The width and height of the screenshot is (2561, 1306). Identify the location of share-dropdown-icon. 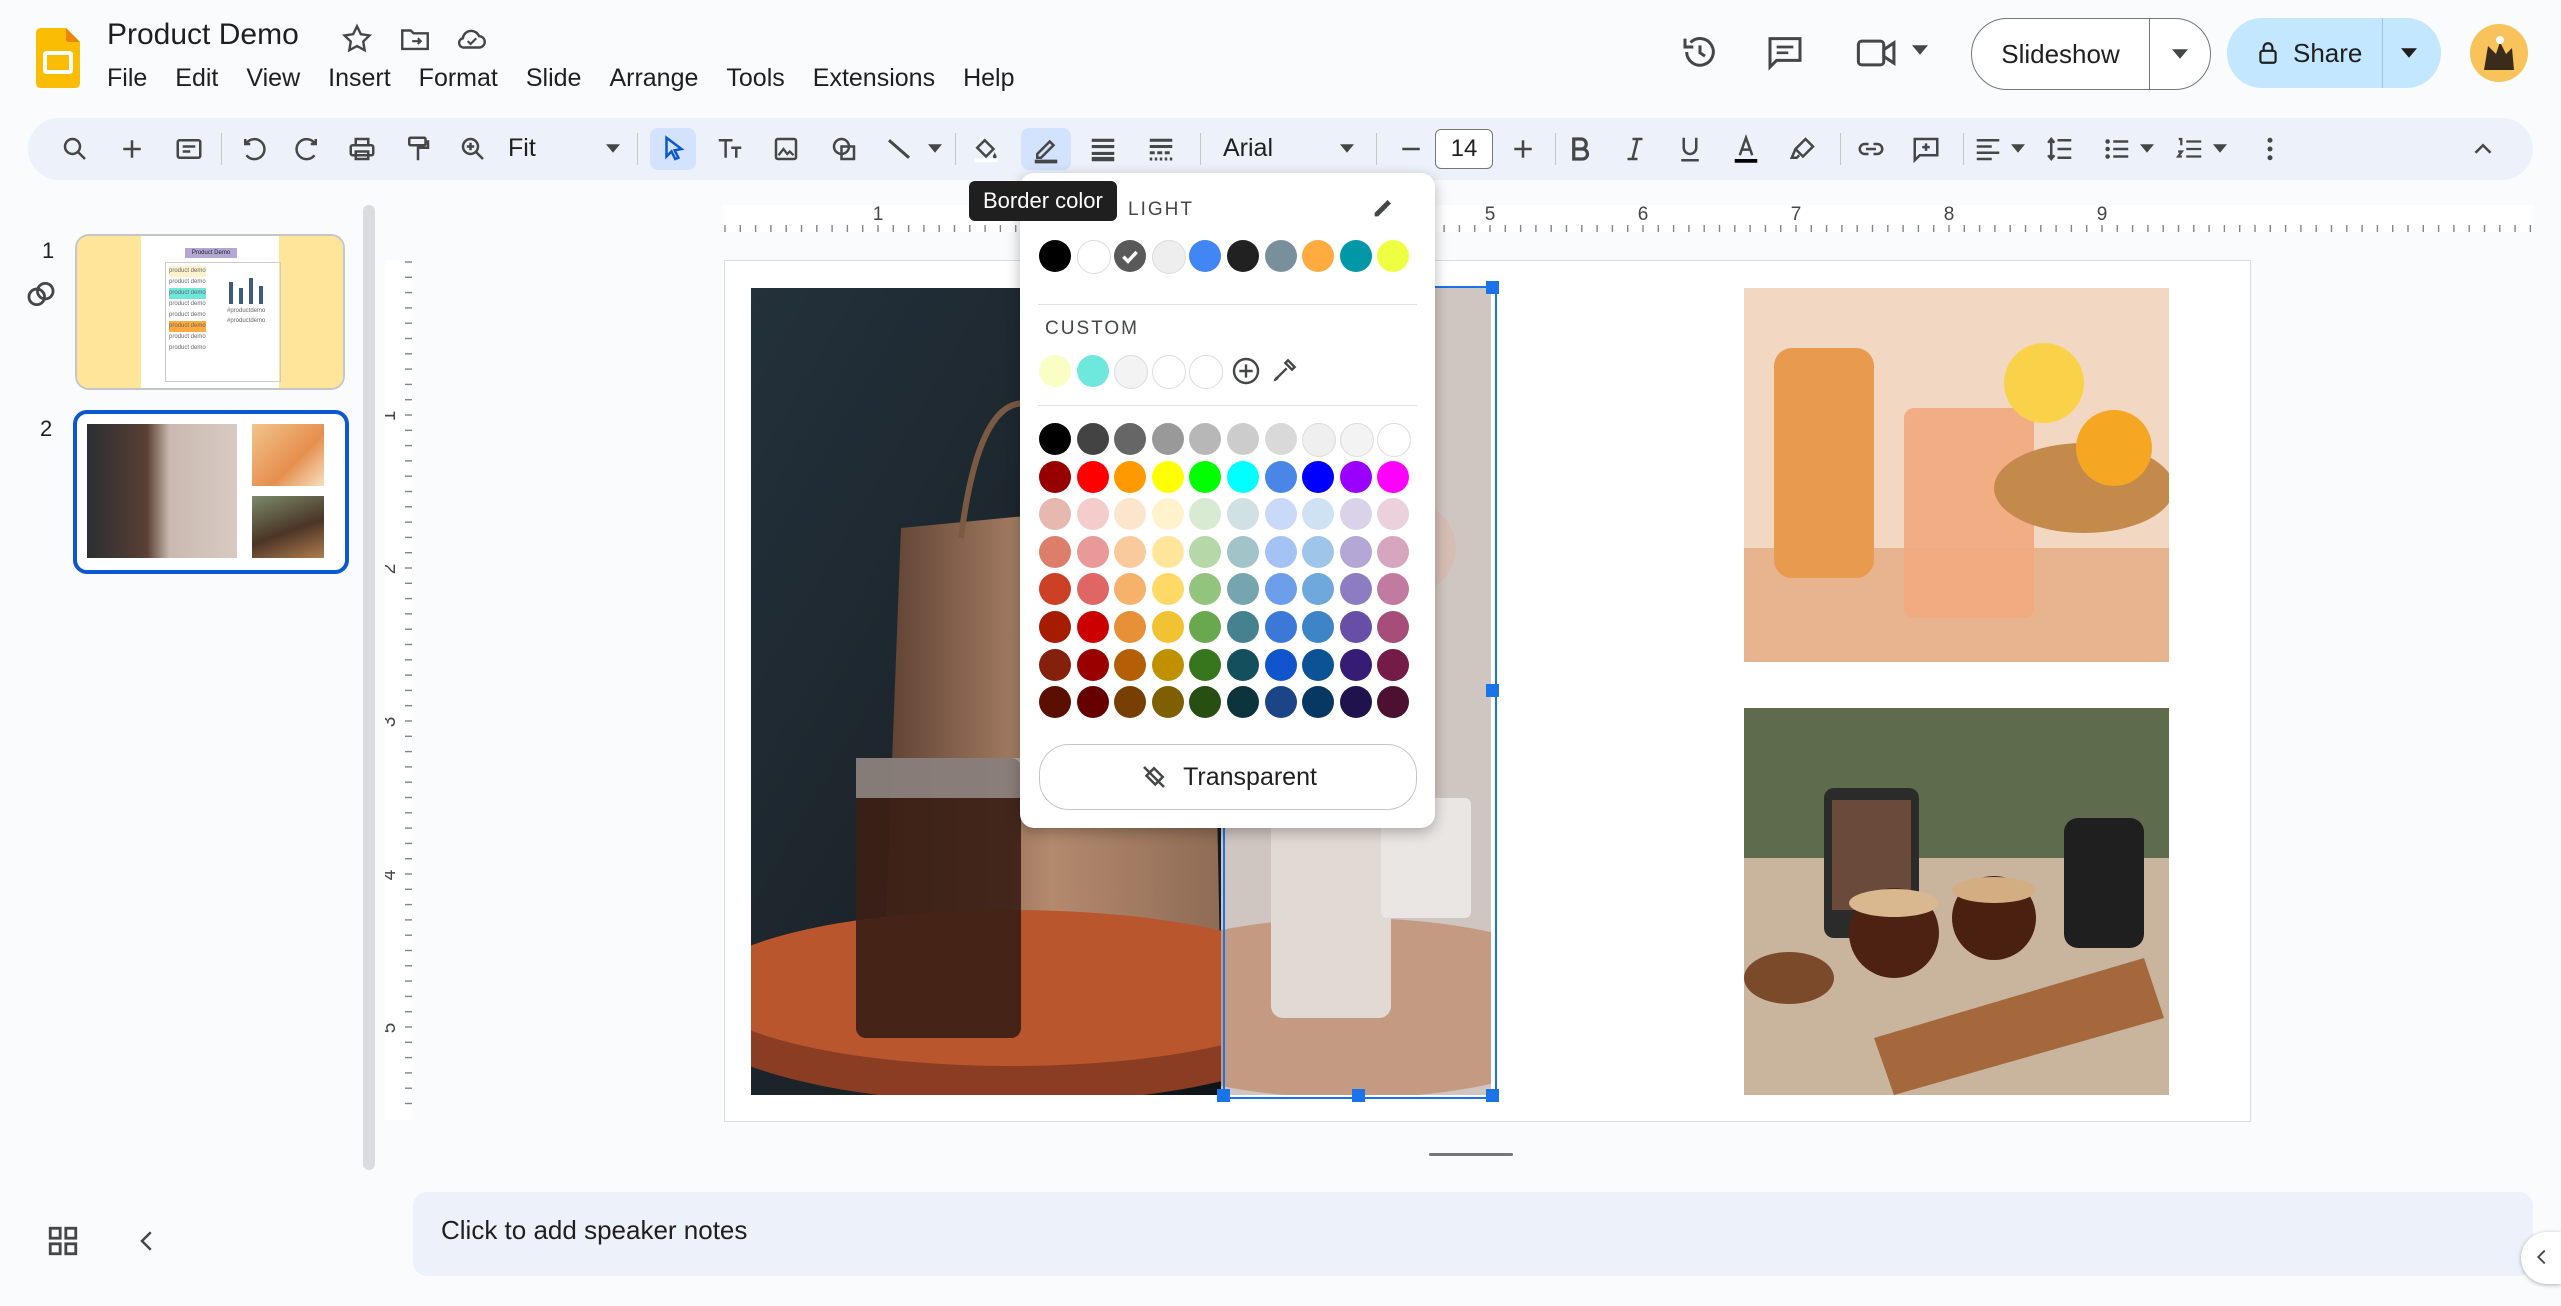
(2409, 53).